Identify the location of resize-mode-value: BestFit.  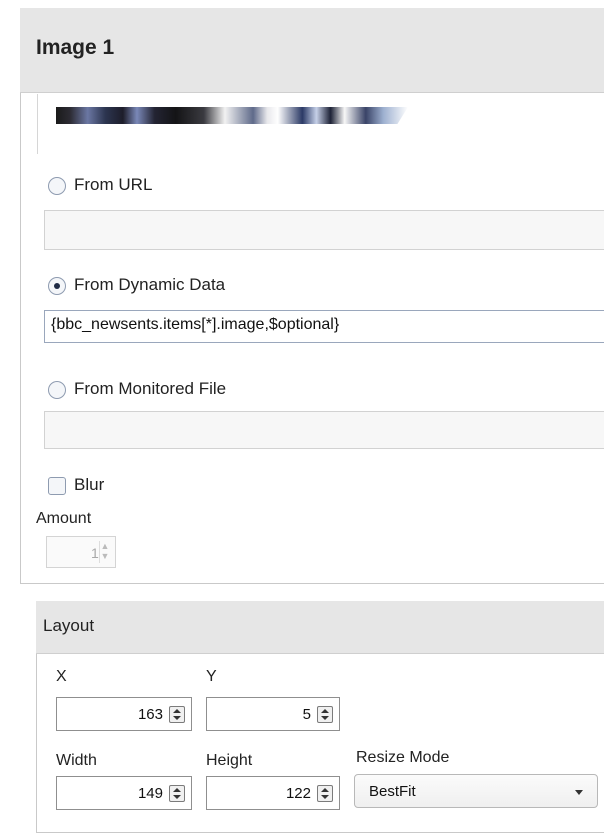
(392, 791).